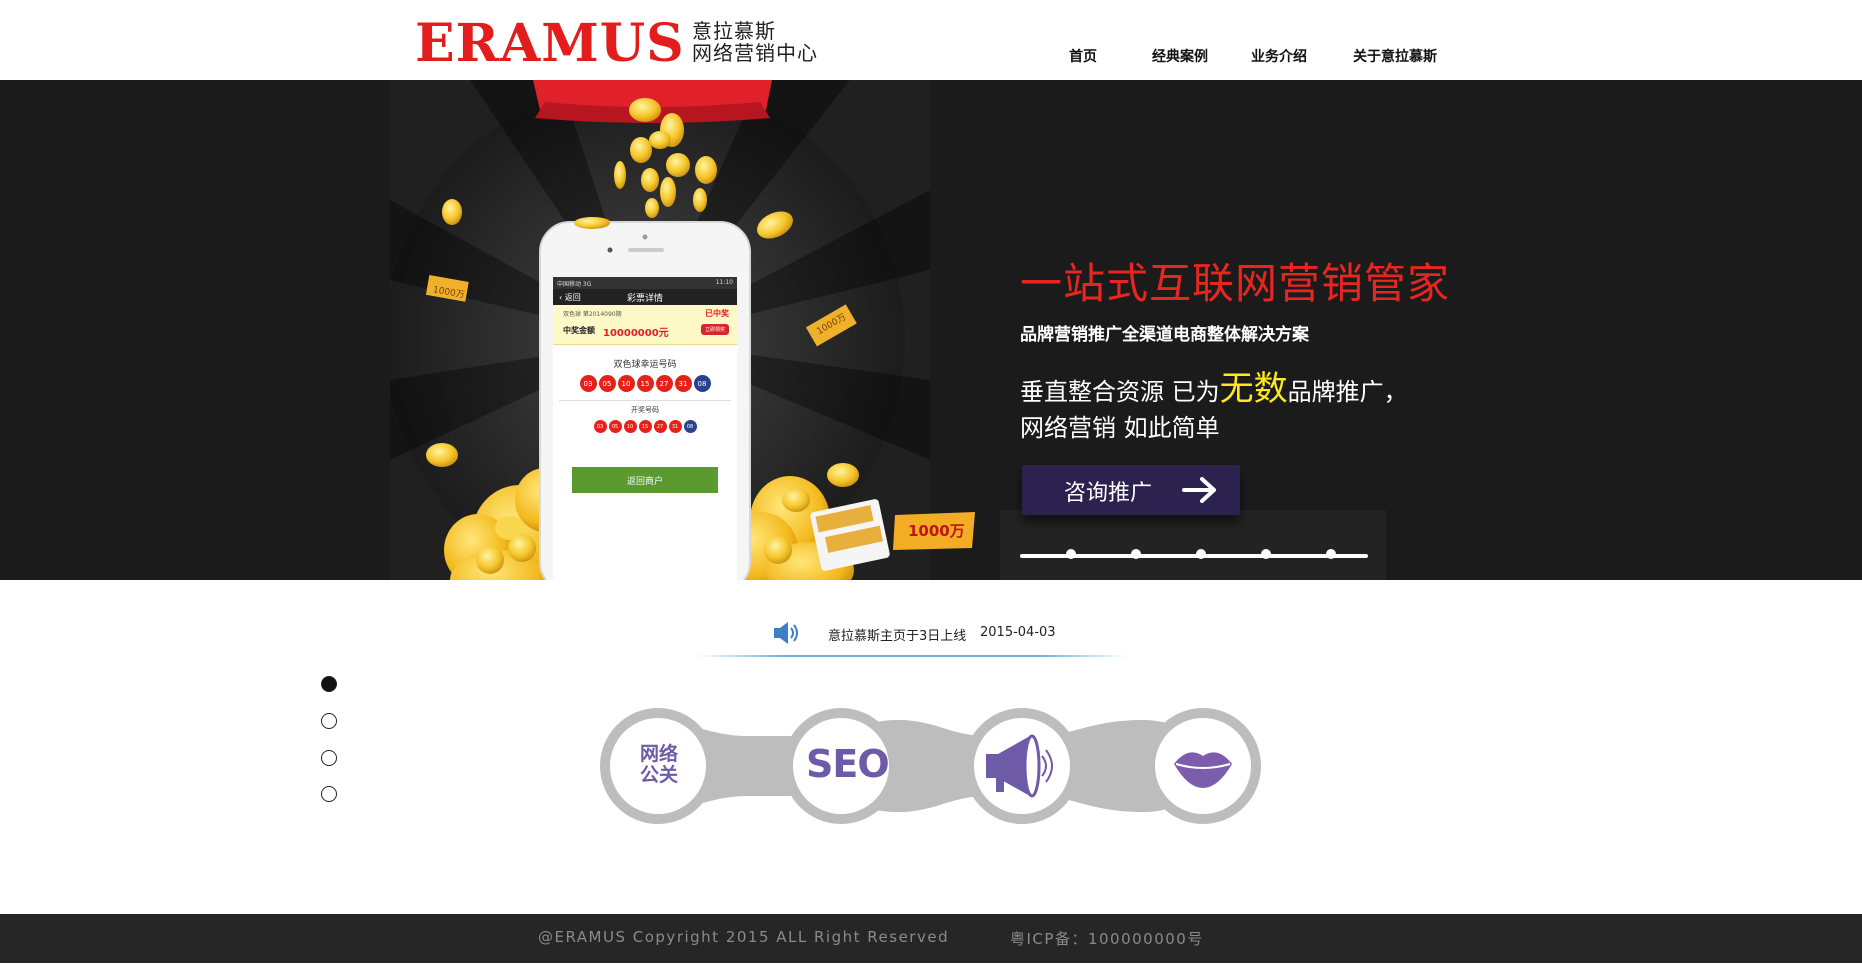 This screenshot has height=965, width=1862. What do you see at coordinates (897, 634) in the screenshot?
I see `news-ticker-text: 意拉慕斯主页于3日上线` at bounding box center [897, 634].